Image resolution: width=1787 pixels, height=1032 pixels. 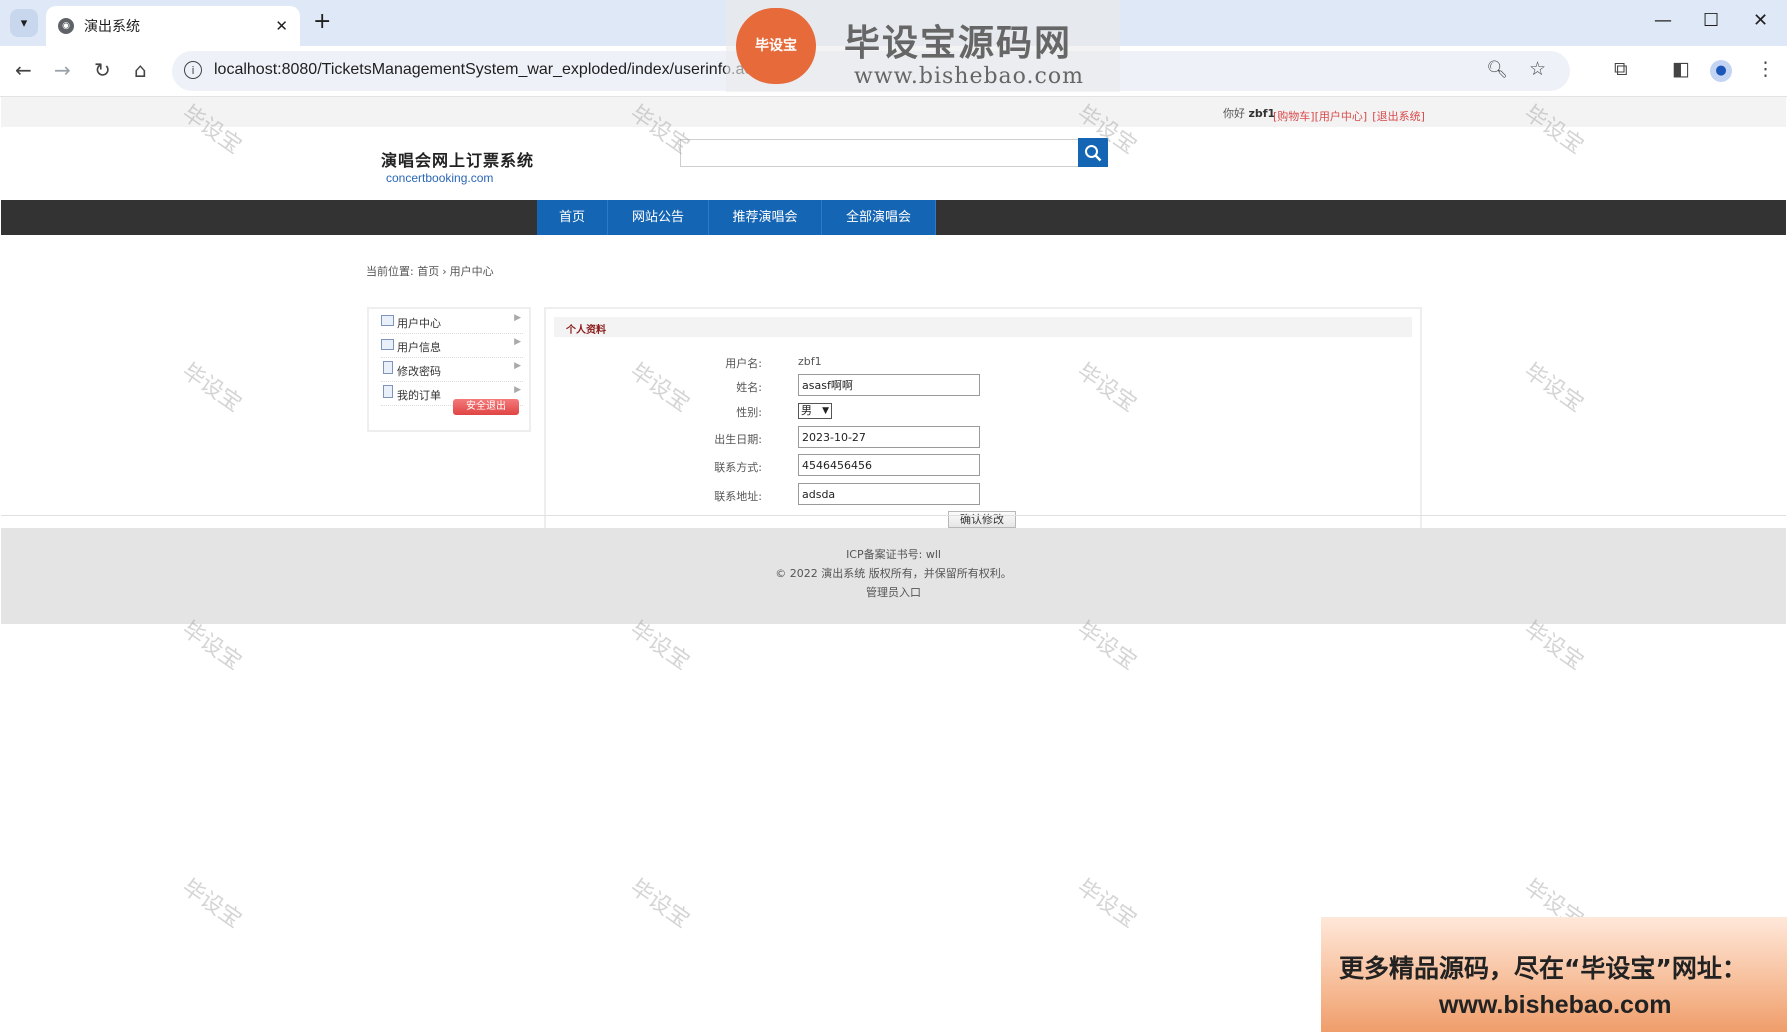 I want to click on footer-divider, so click(x=893, y=515).